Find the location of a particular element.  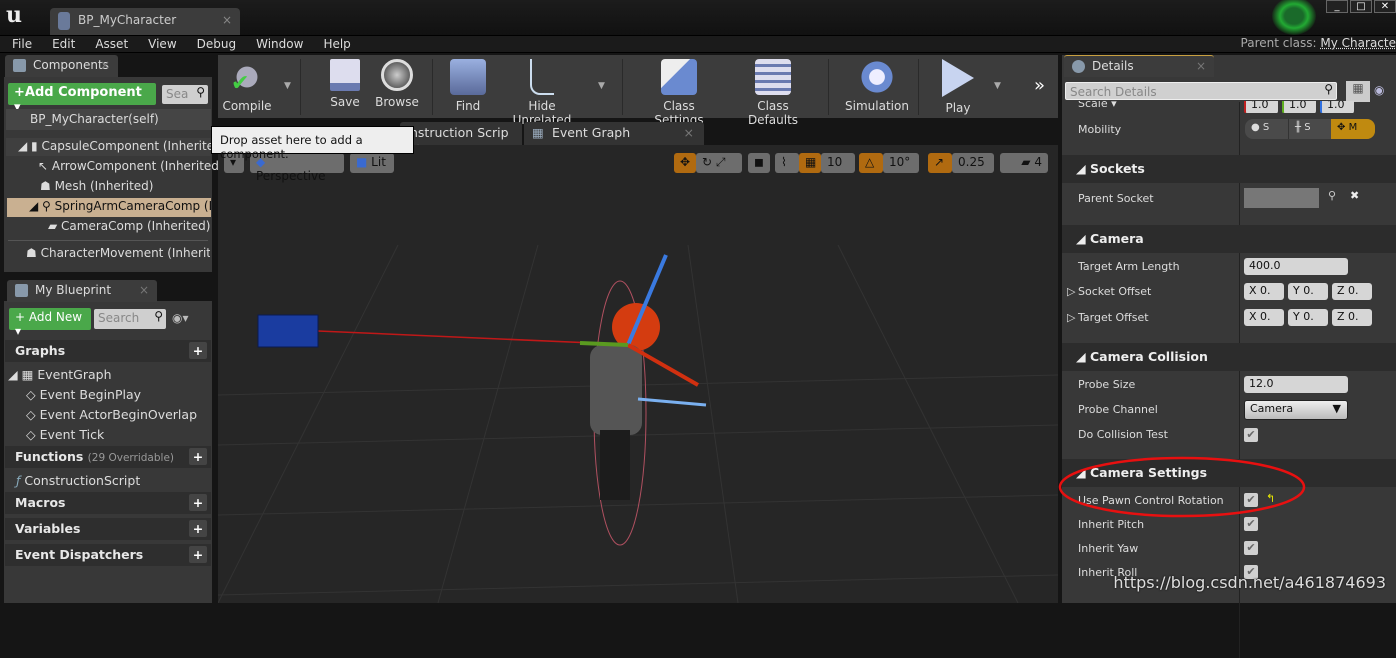

visibility-eye-icon: ◉ is located at coordinates (1379, 90).